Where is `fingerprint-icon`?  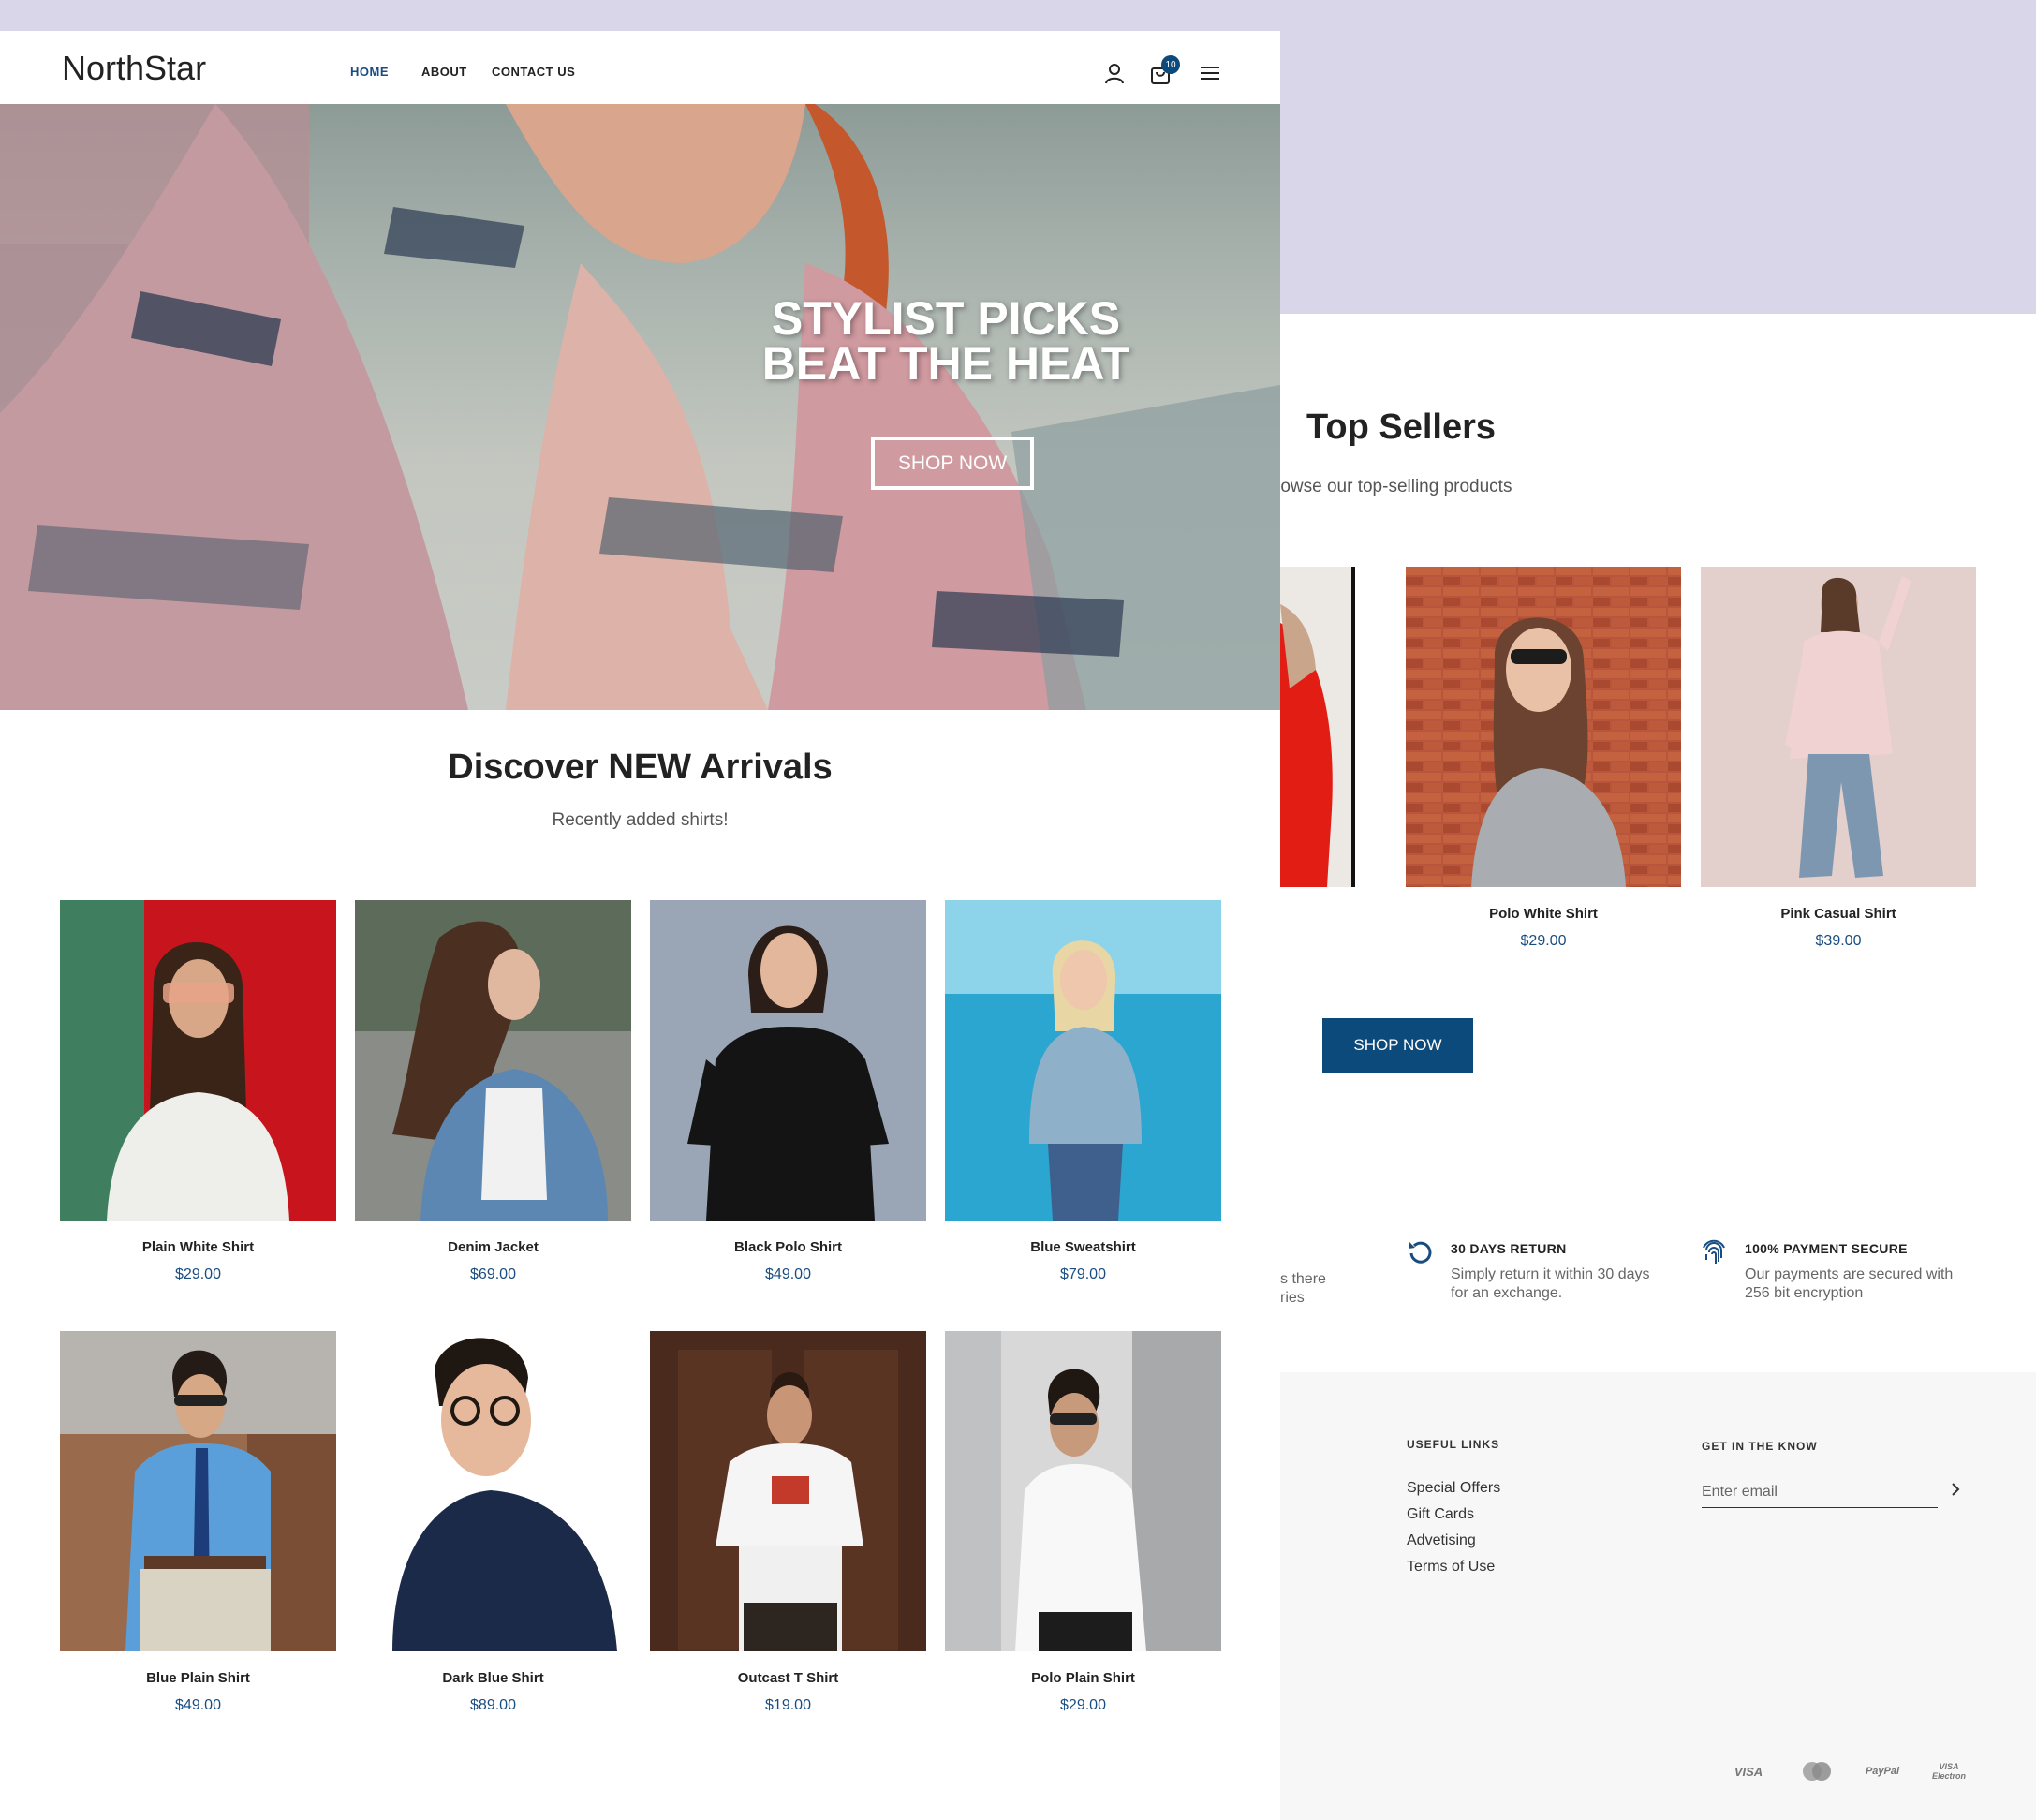
fingerprint-icon is located at coordinates (1714, 1251).